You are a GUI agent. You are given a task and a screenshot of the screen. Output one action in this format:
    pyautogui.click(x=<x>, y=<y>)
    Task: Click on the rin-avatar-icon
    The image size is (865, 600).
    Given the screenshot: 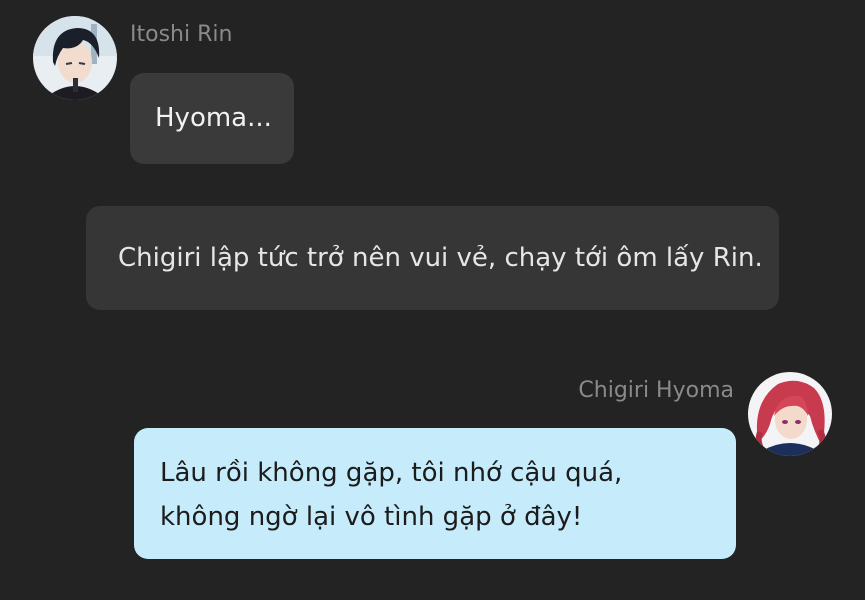 What is the action you would take?
    pyautogui.click(x=75, y=58)
    